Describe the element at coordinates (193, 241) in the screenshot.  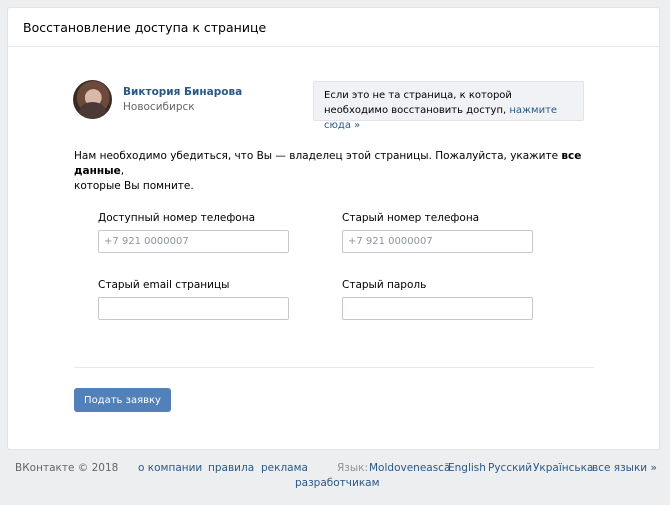
I see `phone-field` at that location.